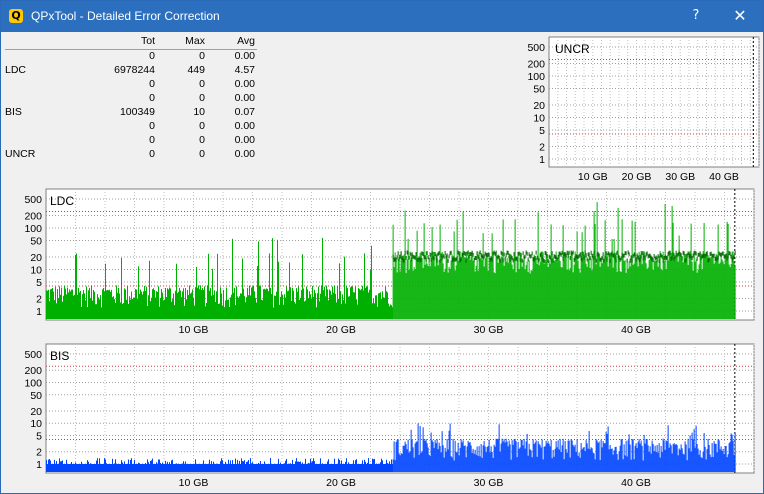 The height and width of the screenshot is (494, 764). I want to click on stats-max: 10, so click(199, 112).